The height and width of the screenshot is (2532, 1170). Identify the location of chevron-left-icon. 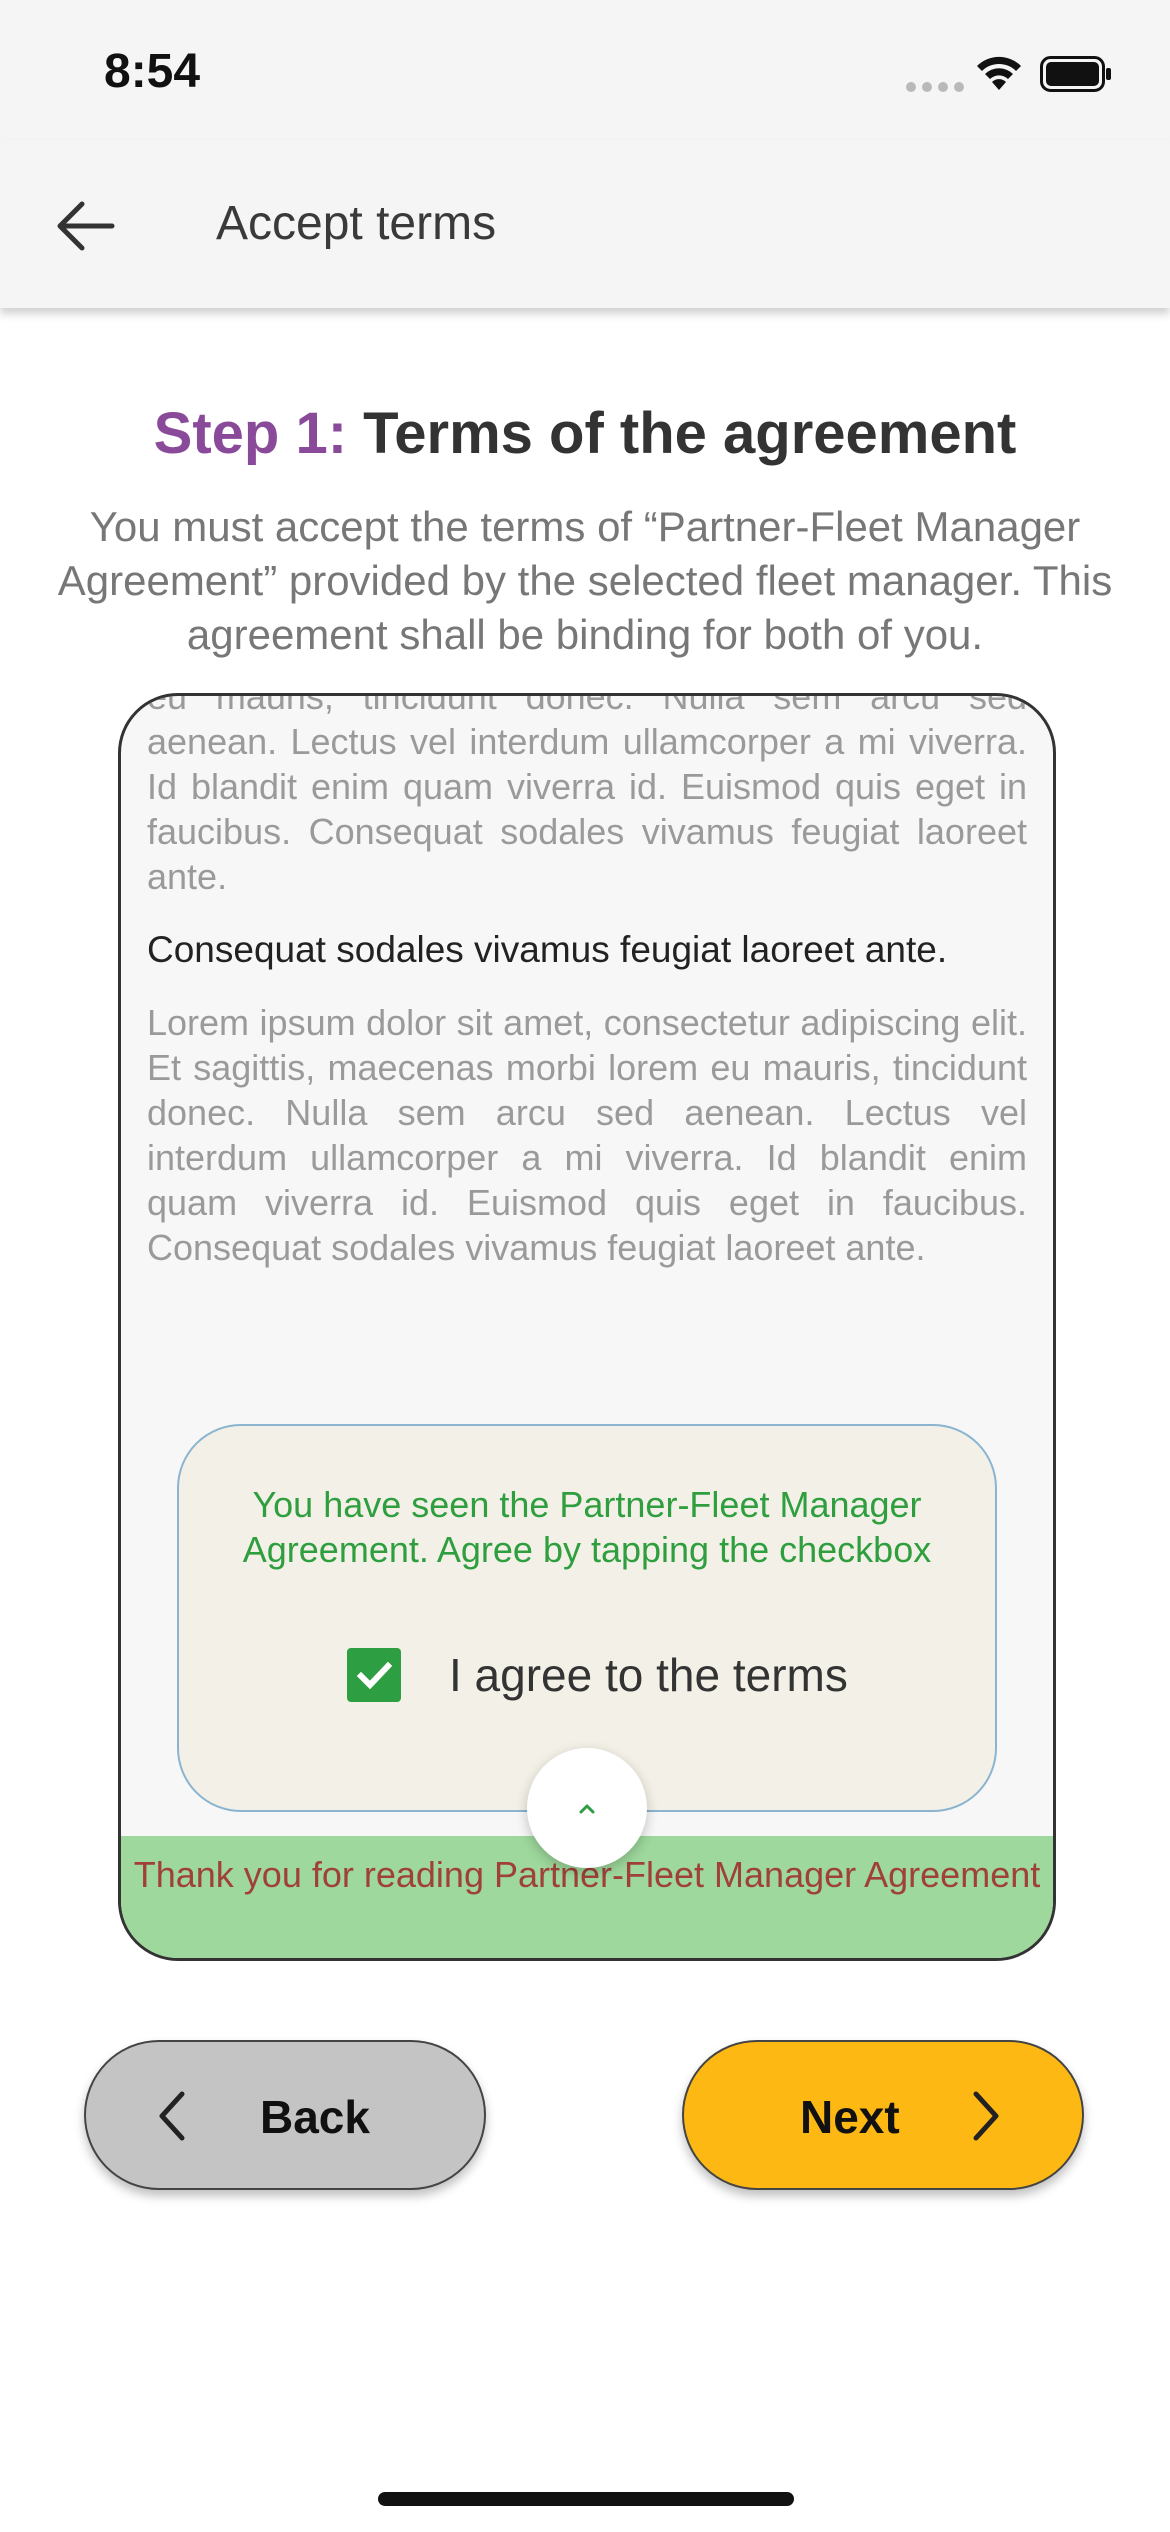
(172, 2116).